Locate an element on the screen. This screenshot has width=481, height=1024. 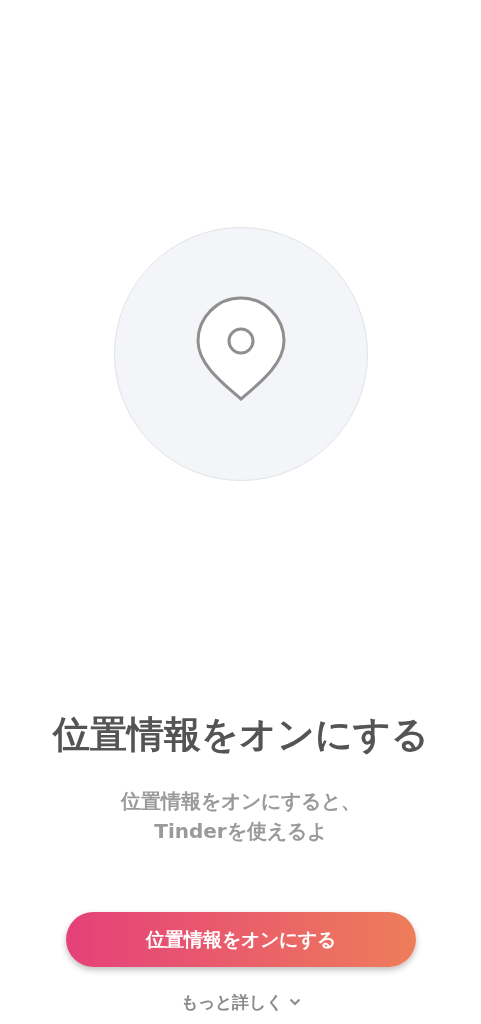
learn-more-link: もっと詳しく is located at coordinates (240, 1002).